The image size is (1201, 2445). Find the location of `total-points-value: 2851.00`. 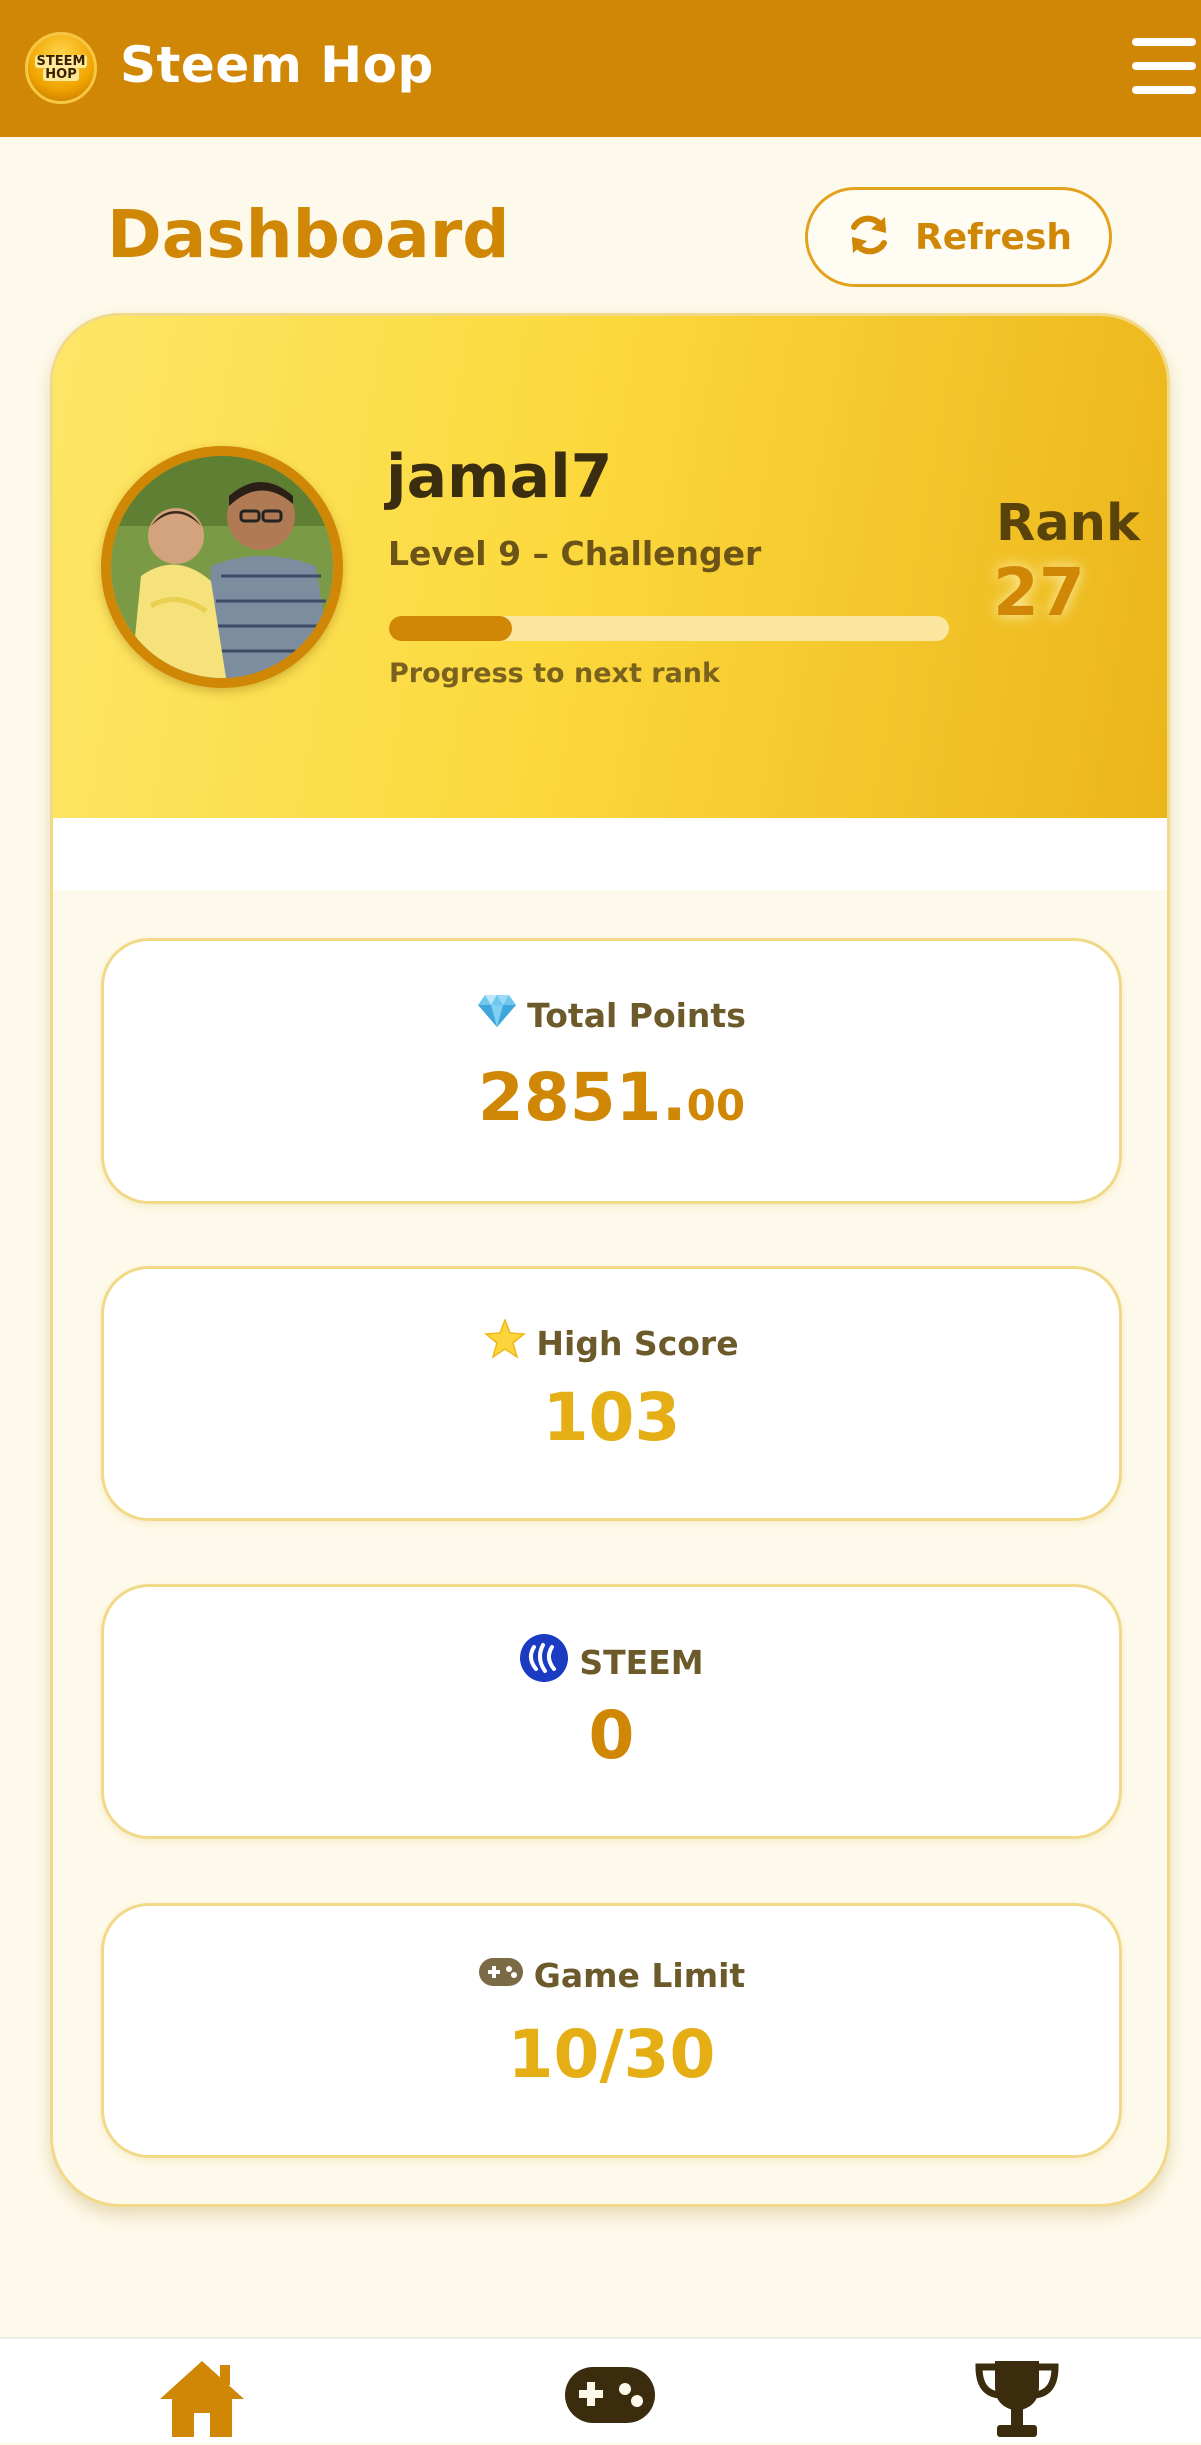

total-points-value: 2851.00 is located at coordinates (611, 1097).